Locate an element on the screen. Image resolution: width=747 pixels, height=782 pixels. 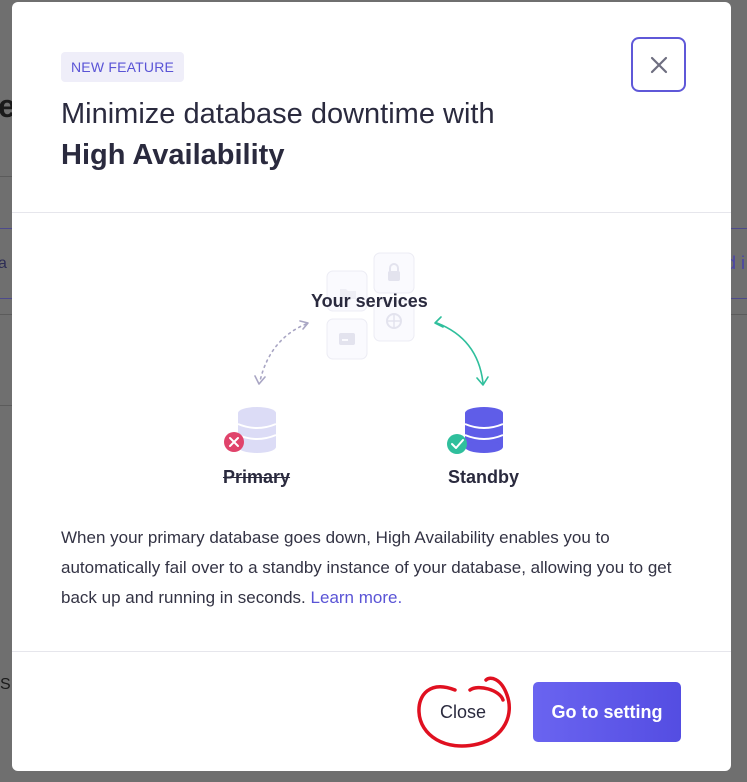
active-connection-arrow is located at coordinates (460, 353).